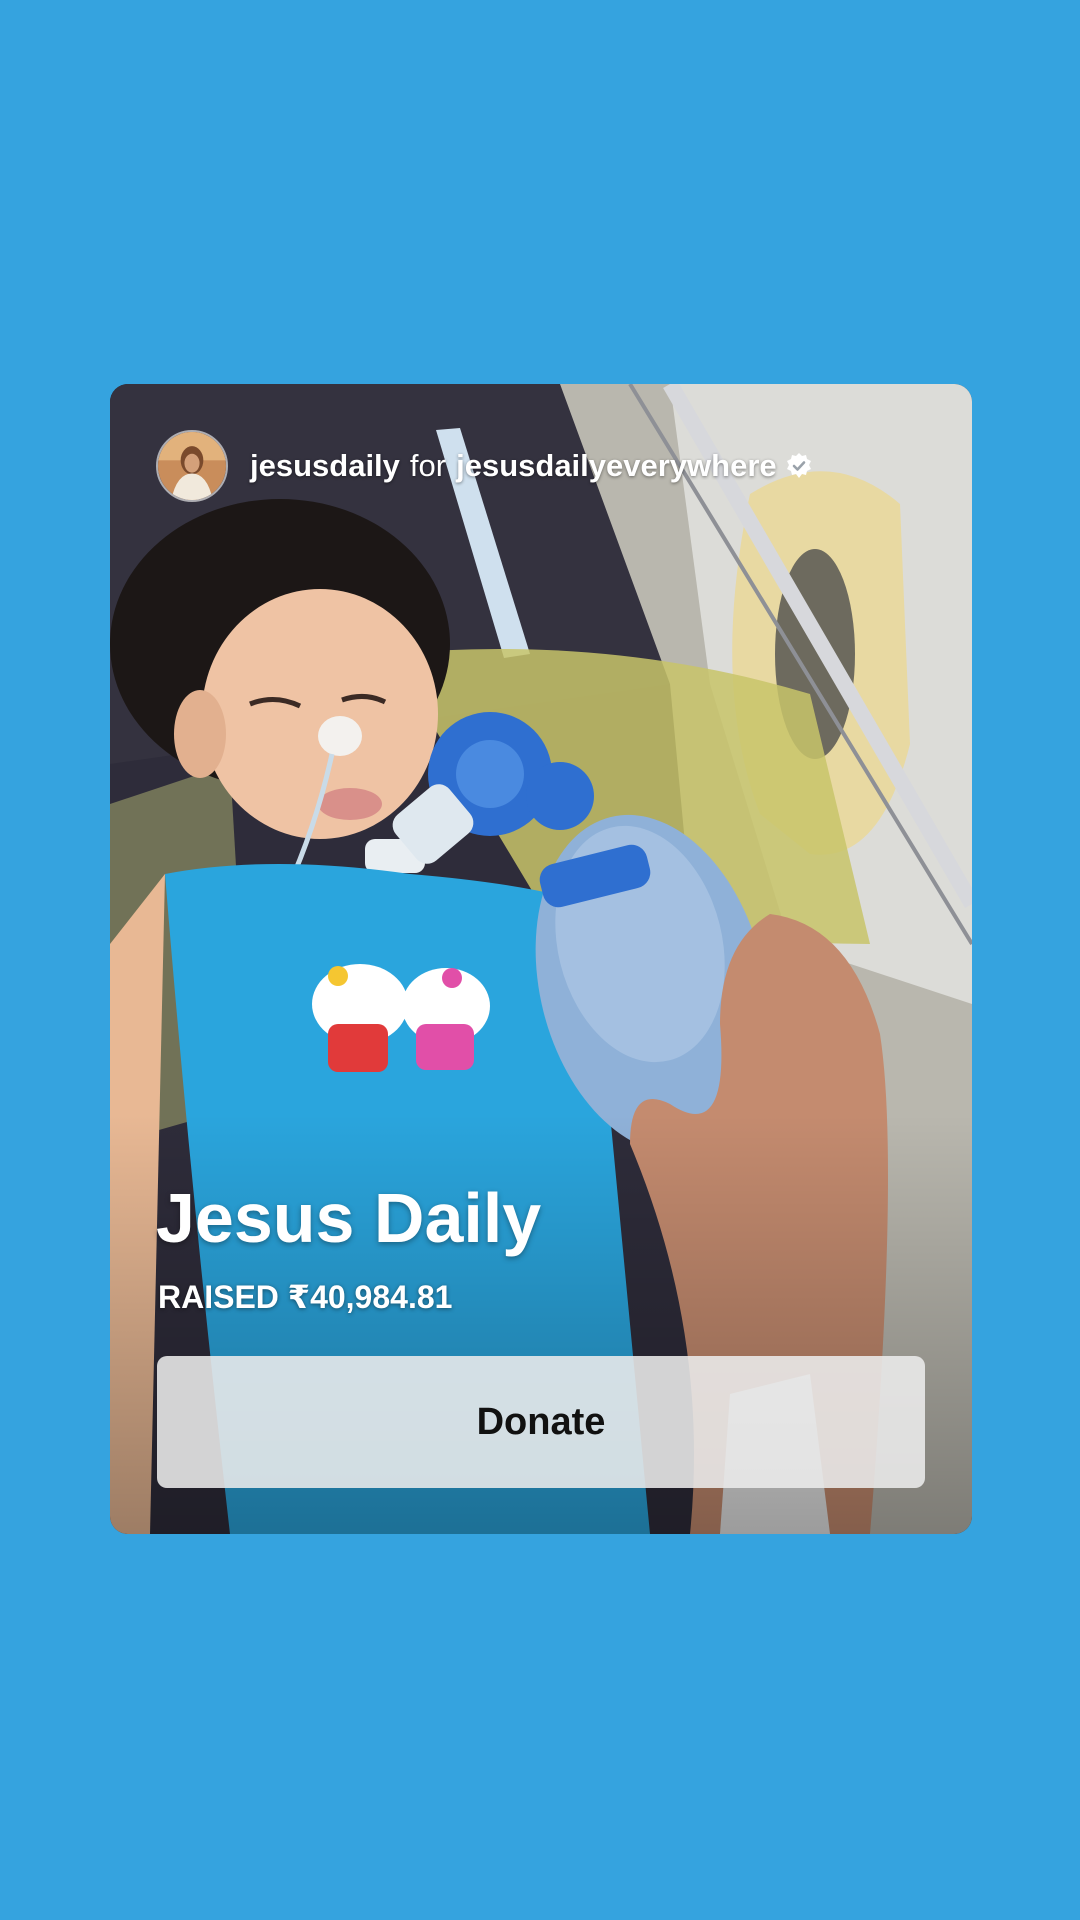  Describe the element at coordinates (428, 465) in the screenshot. I see `byline-connector: for` at that location.